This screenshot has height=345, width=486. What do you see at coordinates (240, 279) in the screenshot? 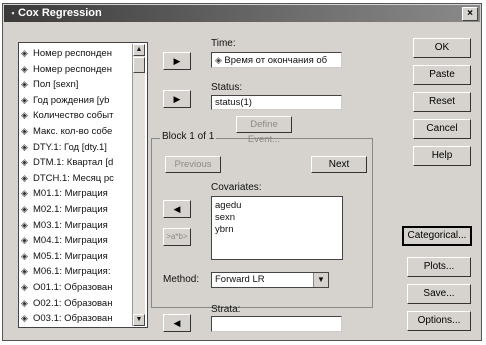
I see `method-value: Forward LR` at bounding box center [240, 279].